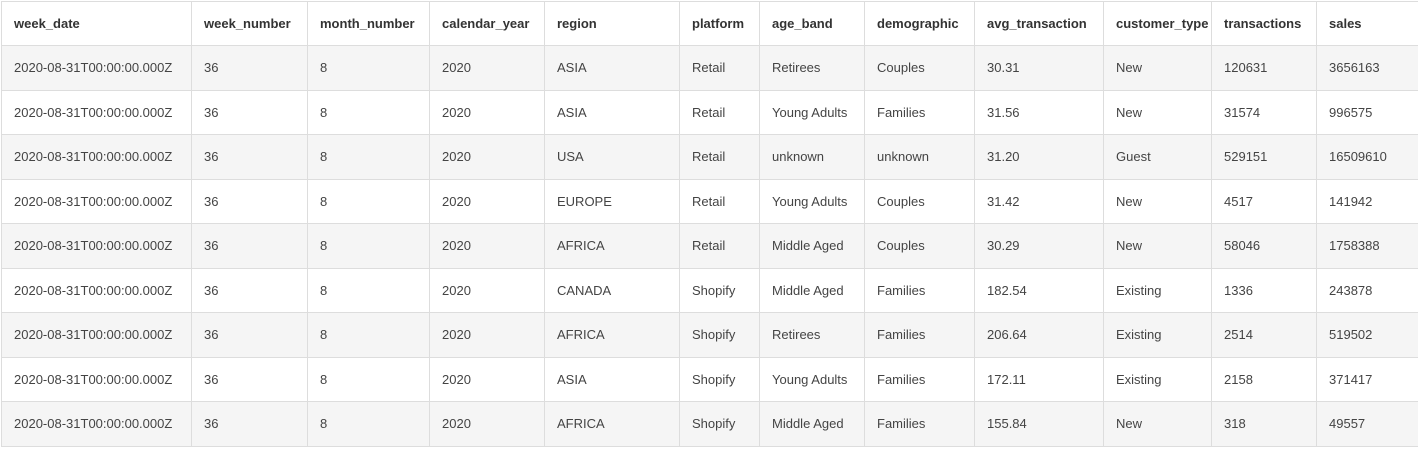  What do you see at coordinates (720, 24) in the screenshot?
I see `column-header-platform: platform` at bounding box center [720, 24].